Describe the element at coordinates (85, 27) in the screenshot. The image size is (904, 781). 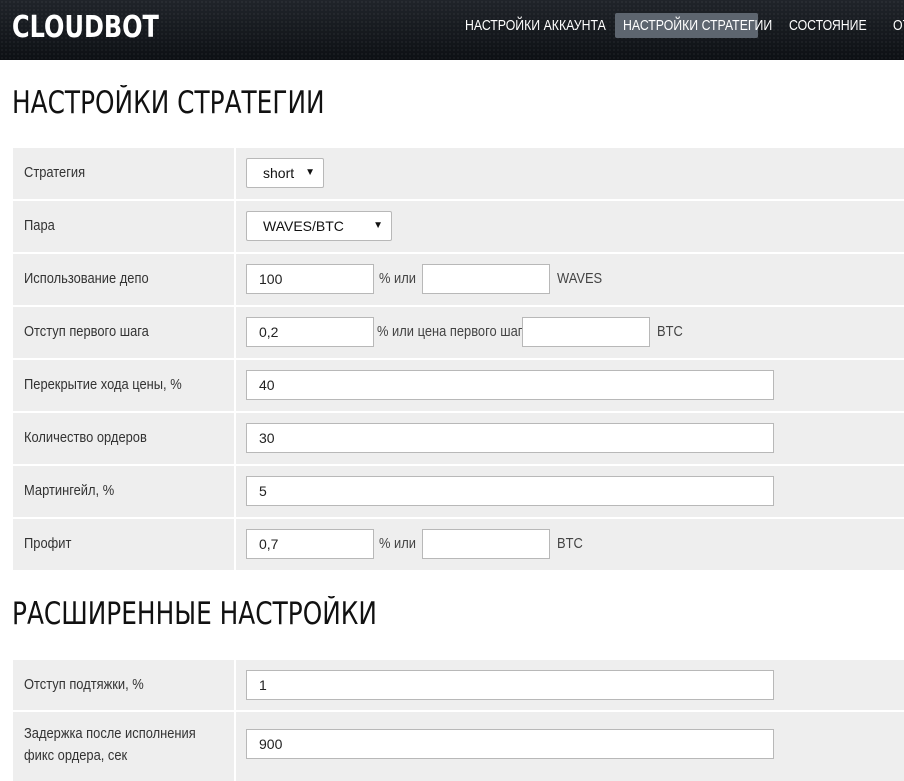
I see `logo: CLOUDBOT` at that location.